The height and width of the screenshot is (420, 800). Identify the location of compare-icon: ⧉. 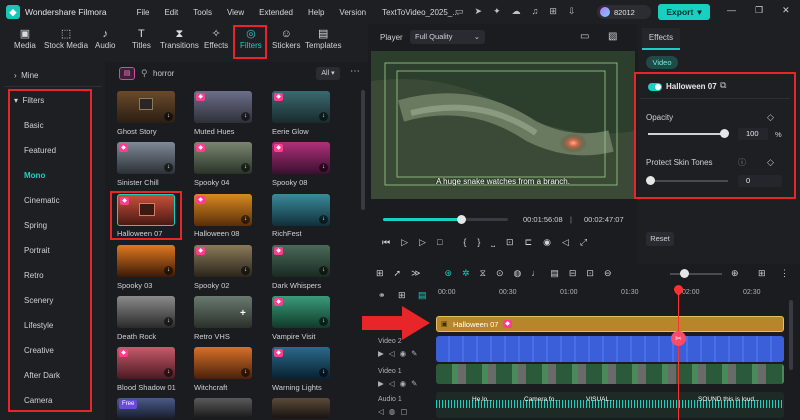
(723, 85).